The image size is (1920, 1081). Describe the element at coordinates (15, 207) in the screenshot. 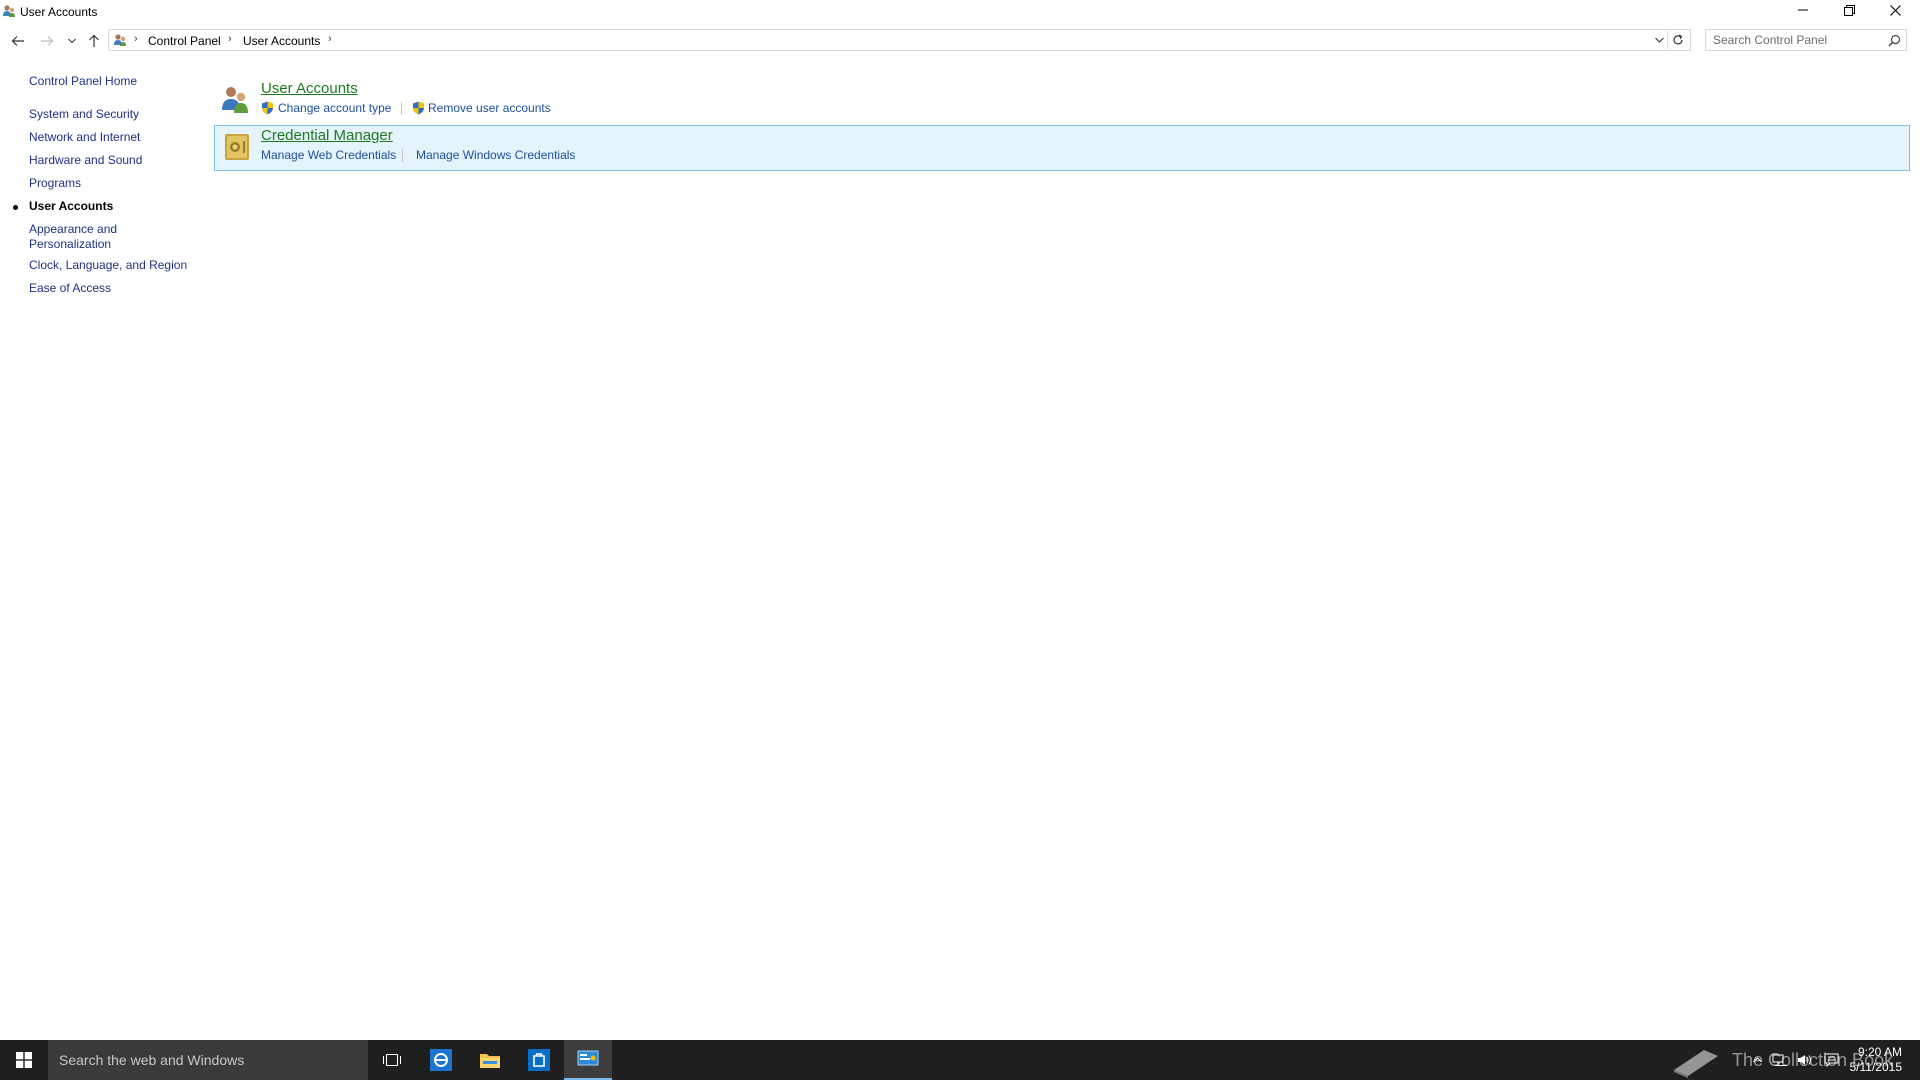

I see `current-page-bullet-icon` at that location.